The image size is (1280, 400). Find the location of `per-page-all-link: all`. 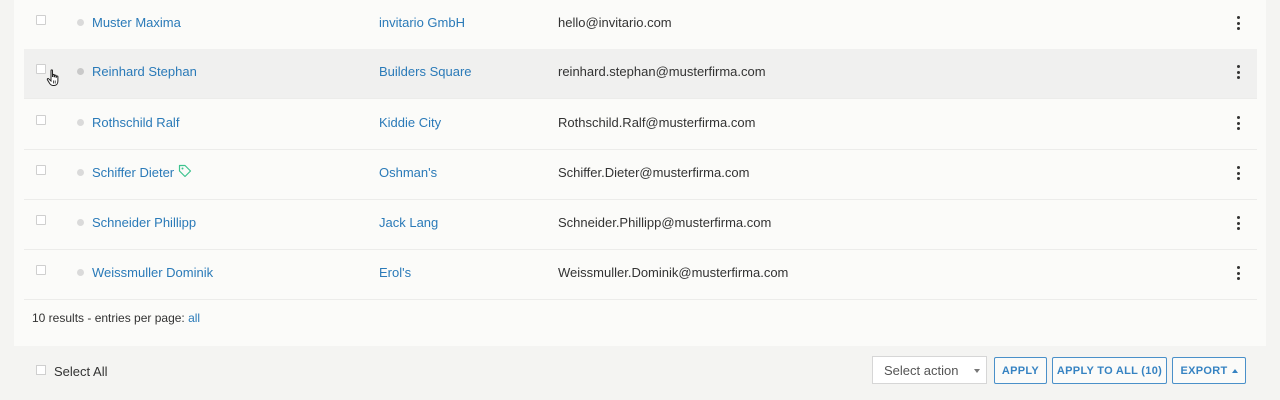

per-page-all-link: all is located at coordinates (194, 318).